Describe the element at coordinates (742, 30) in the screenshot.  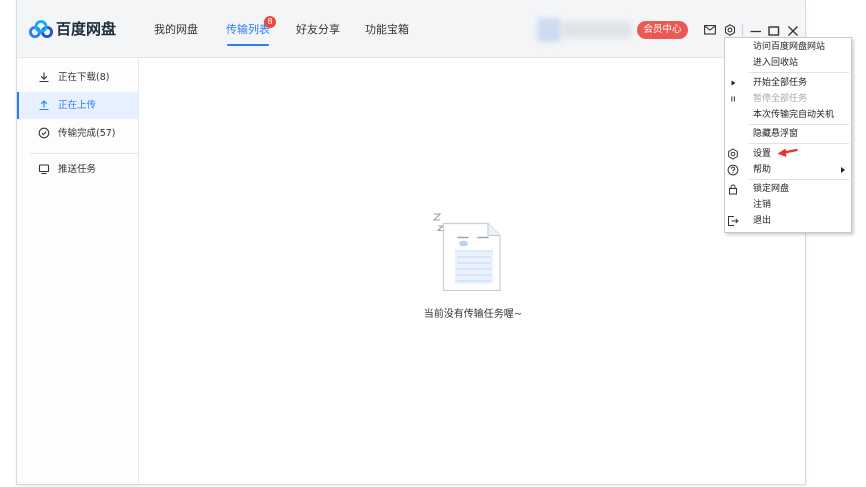
I see `header-divider` at that location.